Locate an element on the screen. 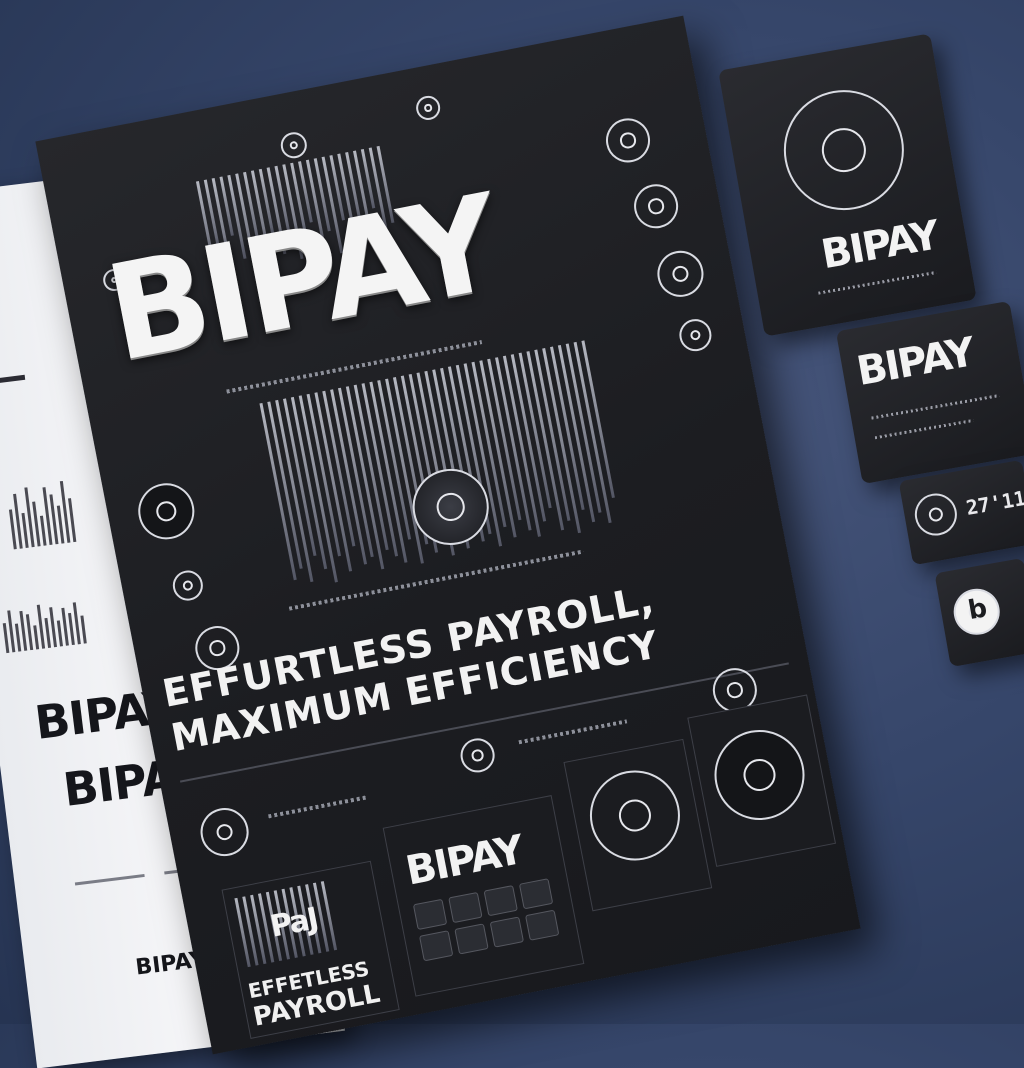 The image size is (1024, 1068). sheet-dash is located at coordinates (13, 381).